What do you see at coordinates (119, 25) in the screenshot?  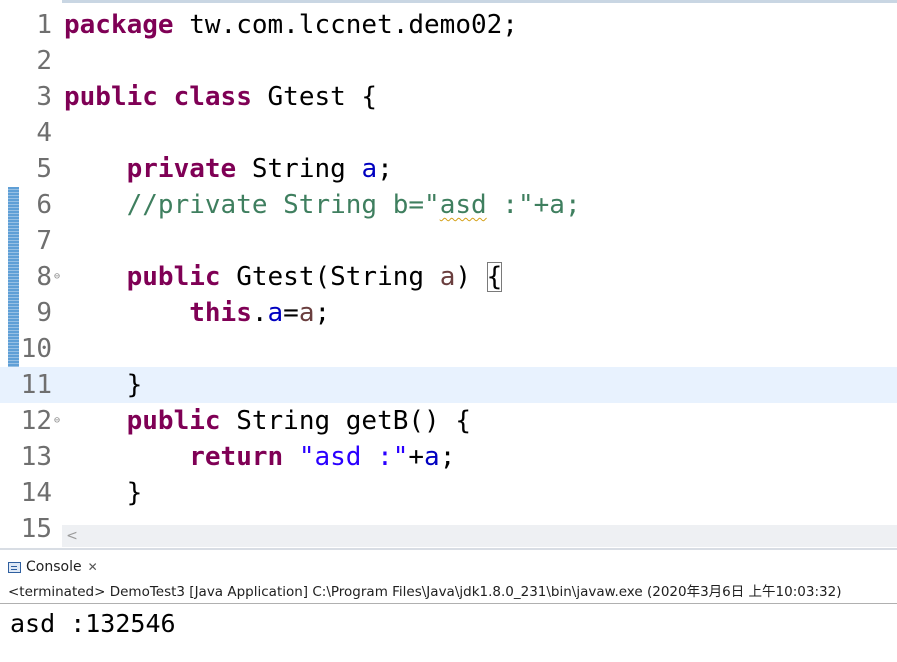 I see `keyword-token: package` at bounding box center [119, 25].